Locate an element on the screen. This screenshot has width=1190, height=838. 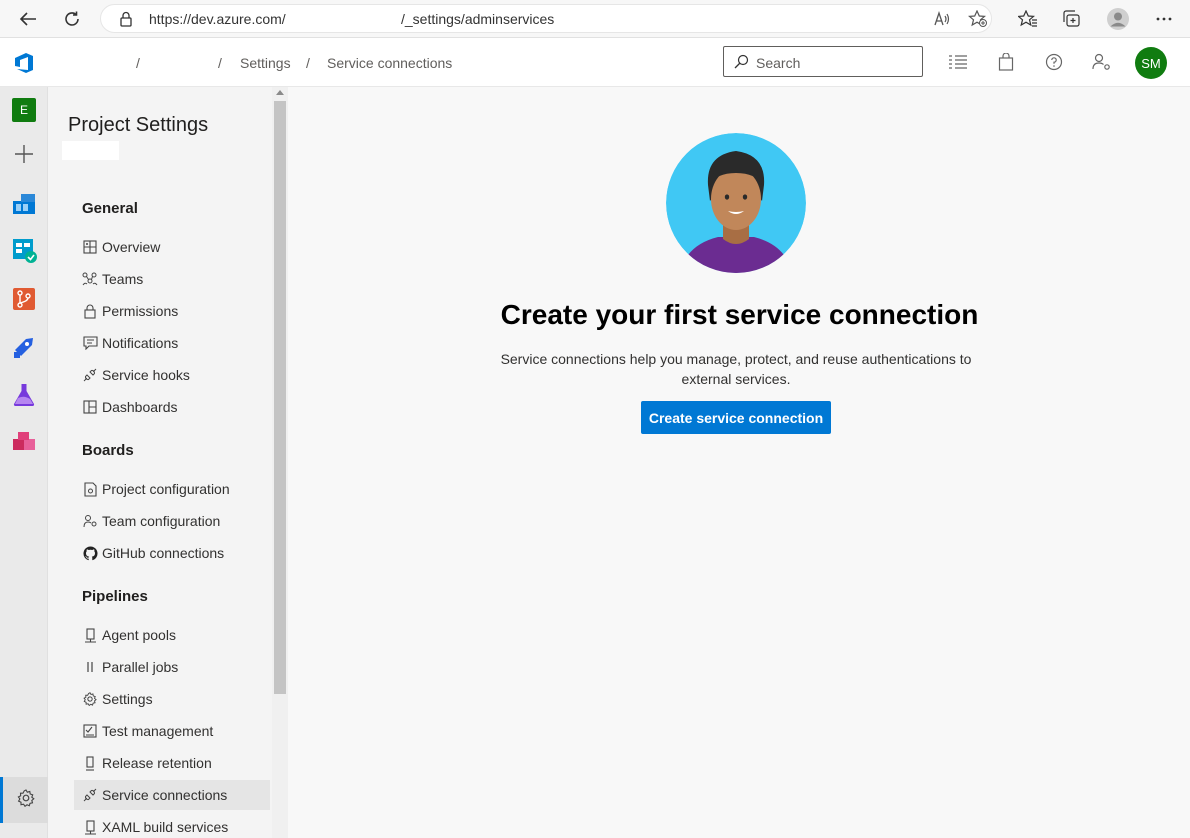
nav-item-parallel-jobs: Parallel jobs is located at coordinates (172, 667).